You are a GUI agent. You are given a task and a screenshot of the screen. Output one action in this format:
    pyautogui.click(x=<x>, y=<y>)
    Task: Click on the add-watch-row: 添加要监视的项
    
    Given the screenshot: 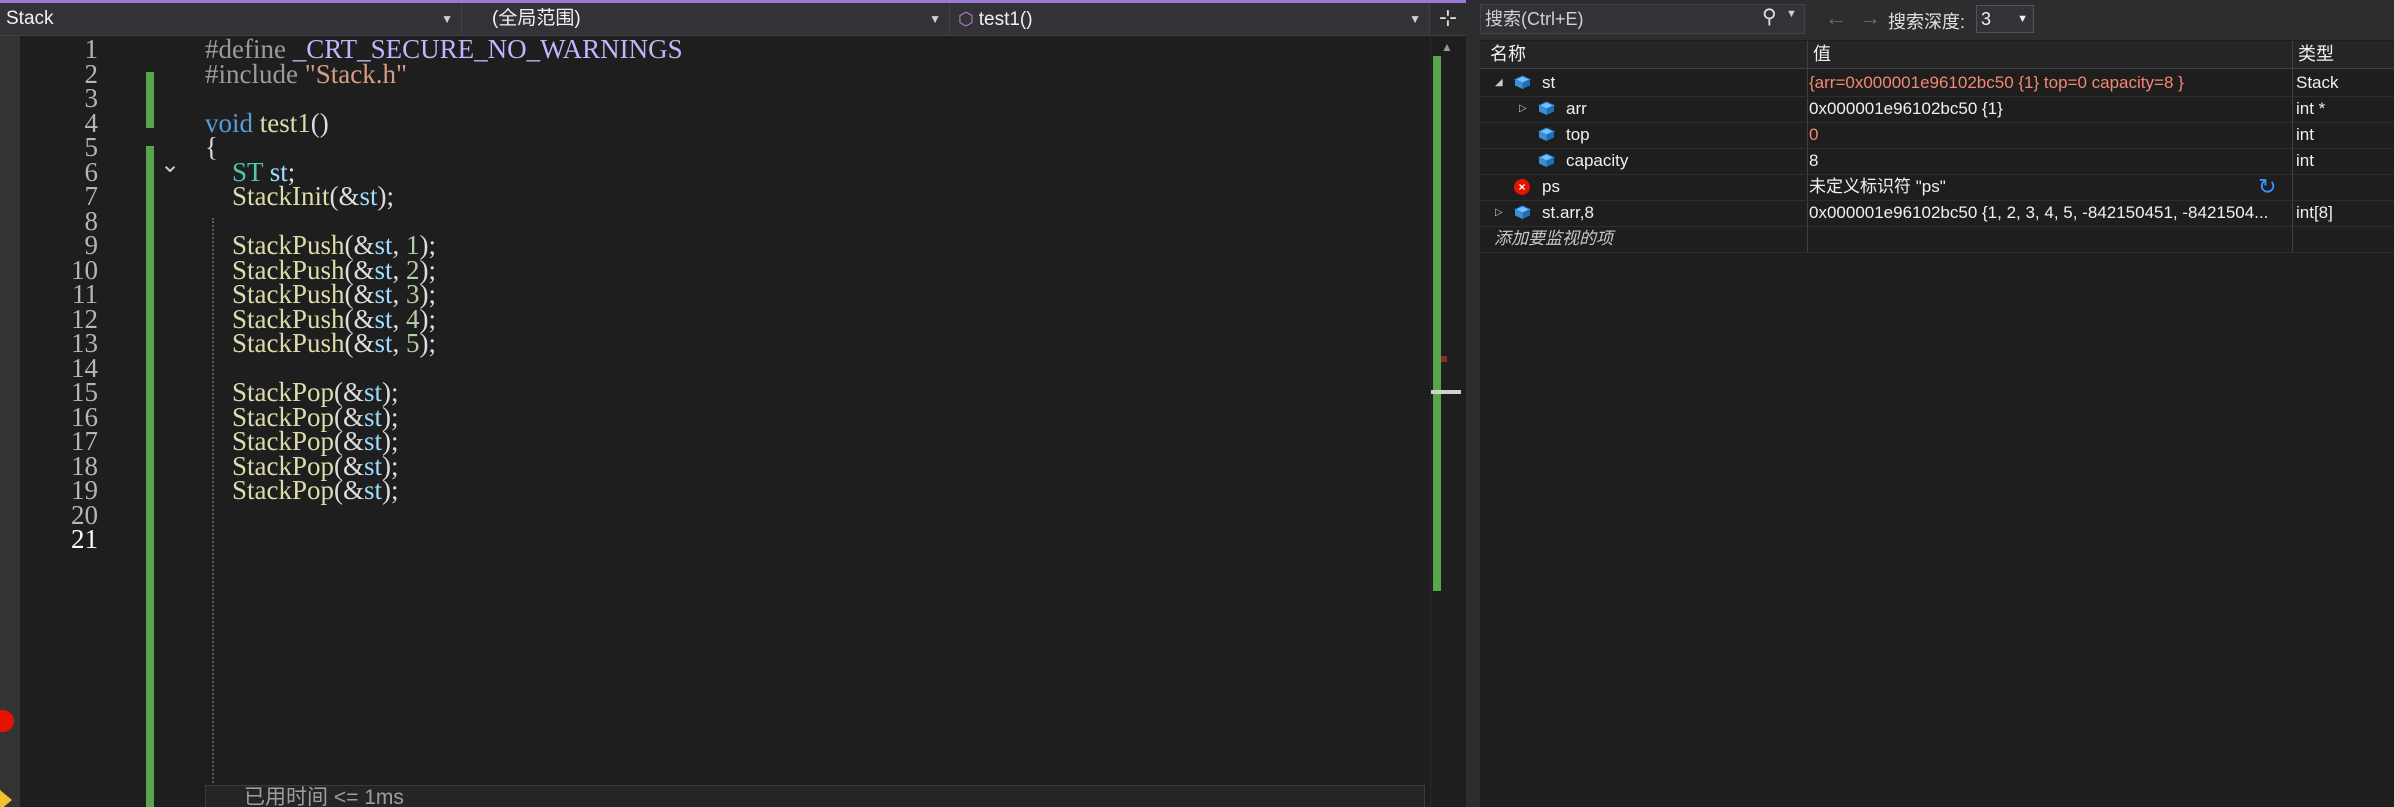 What is the action you would take?
    pyautogui.click(x=1937, y=239)
    